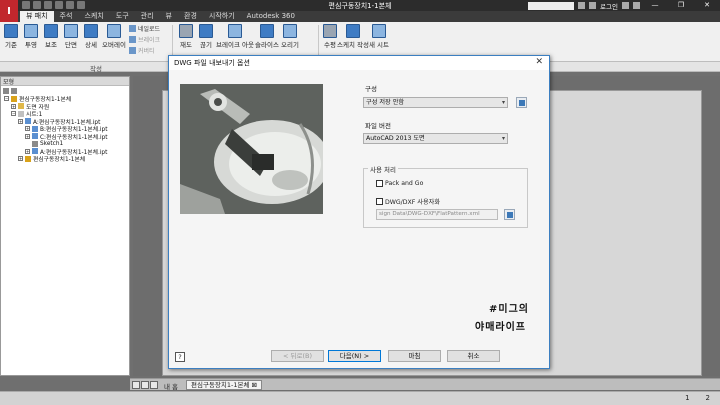  I want to click on nailboard-icon, so click(132, 28).